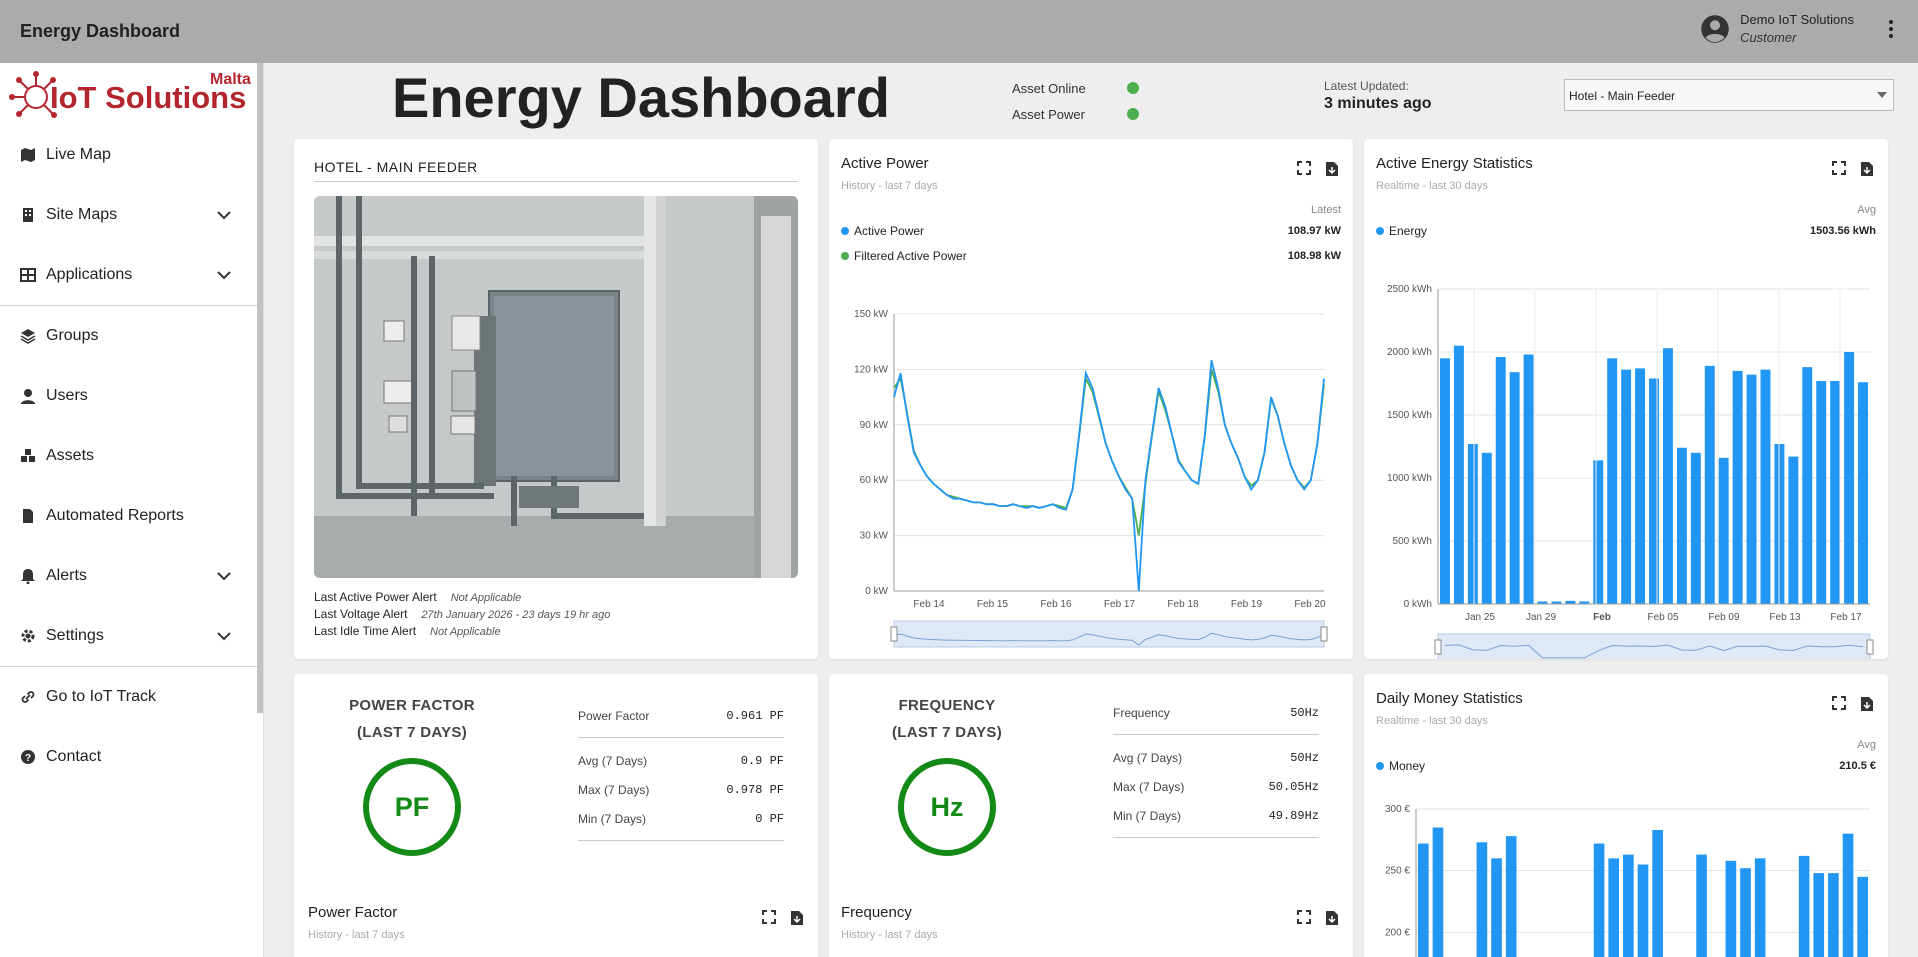 The height and width of the screenshot is (957, 1918). What do you see at coordinates (874, 480) in the screenshot?
I see `y-tick-label: 60 kW` at bounding box center [874, 480].